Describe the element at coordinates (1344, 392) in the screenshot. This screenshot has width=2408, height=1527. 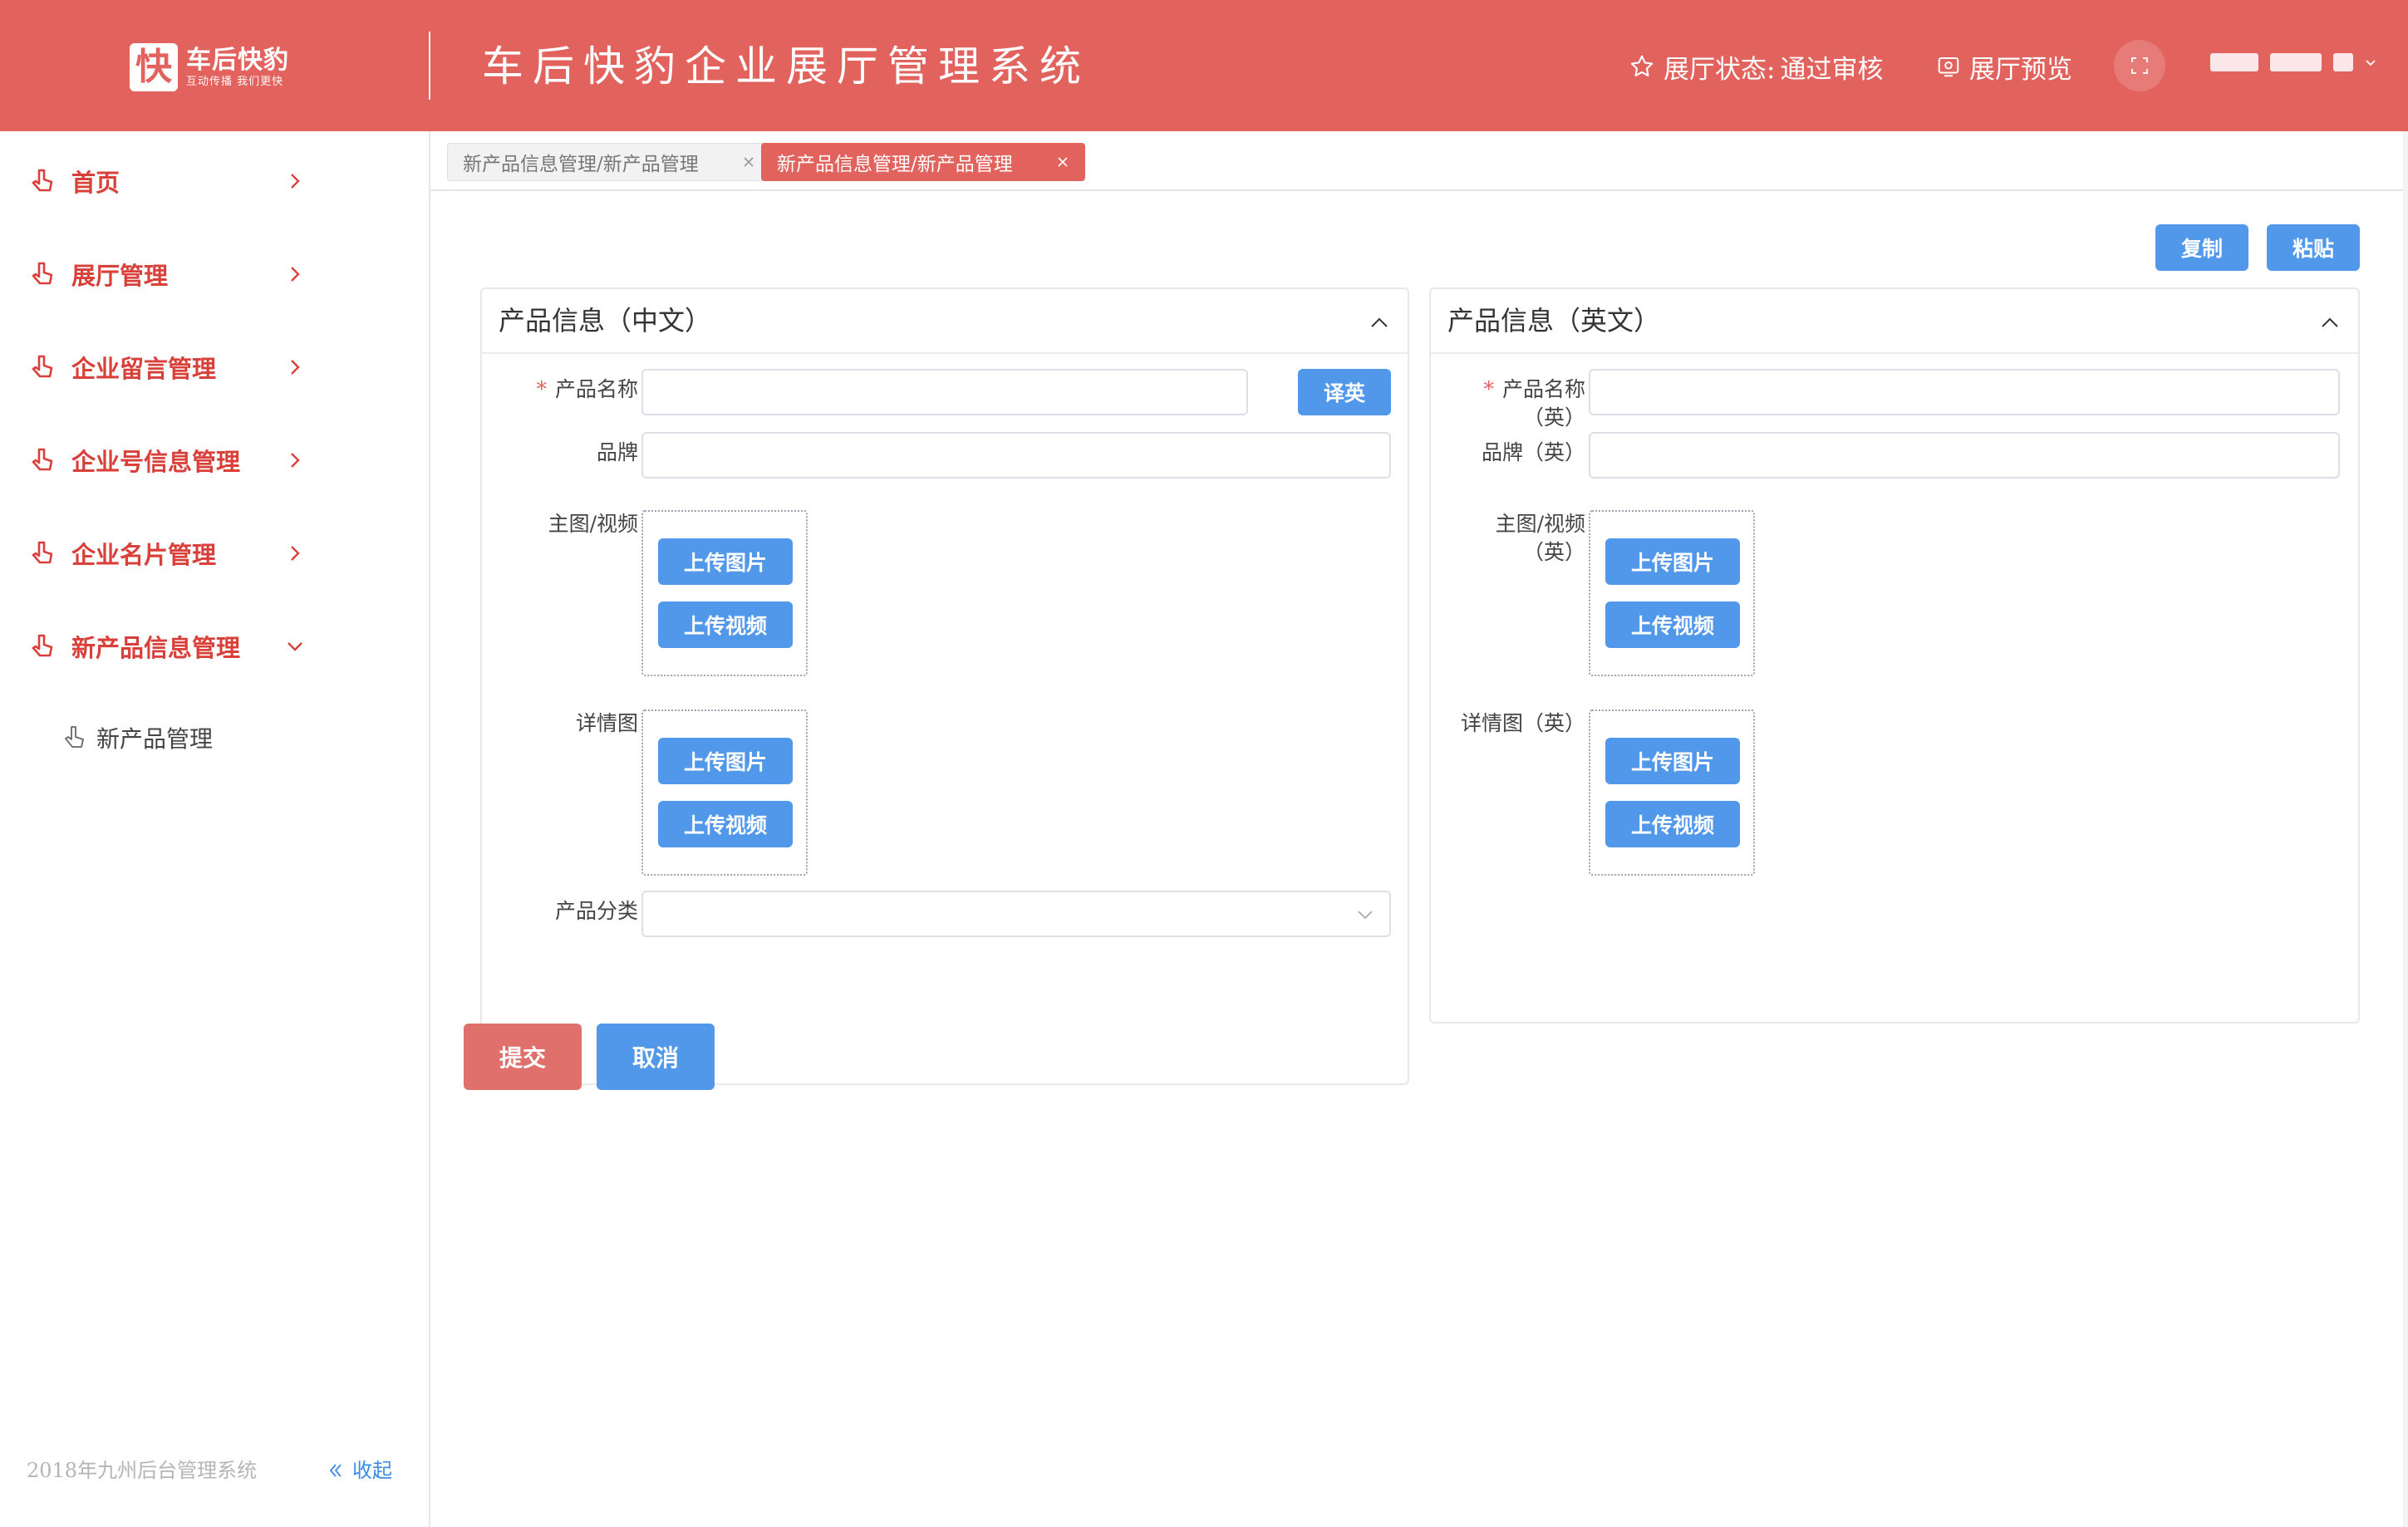
I see `translate-button: 译英` at that location.